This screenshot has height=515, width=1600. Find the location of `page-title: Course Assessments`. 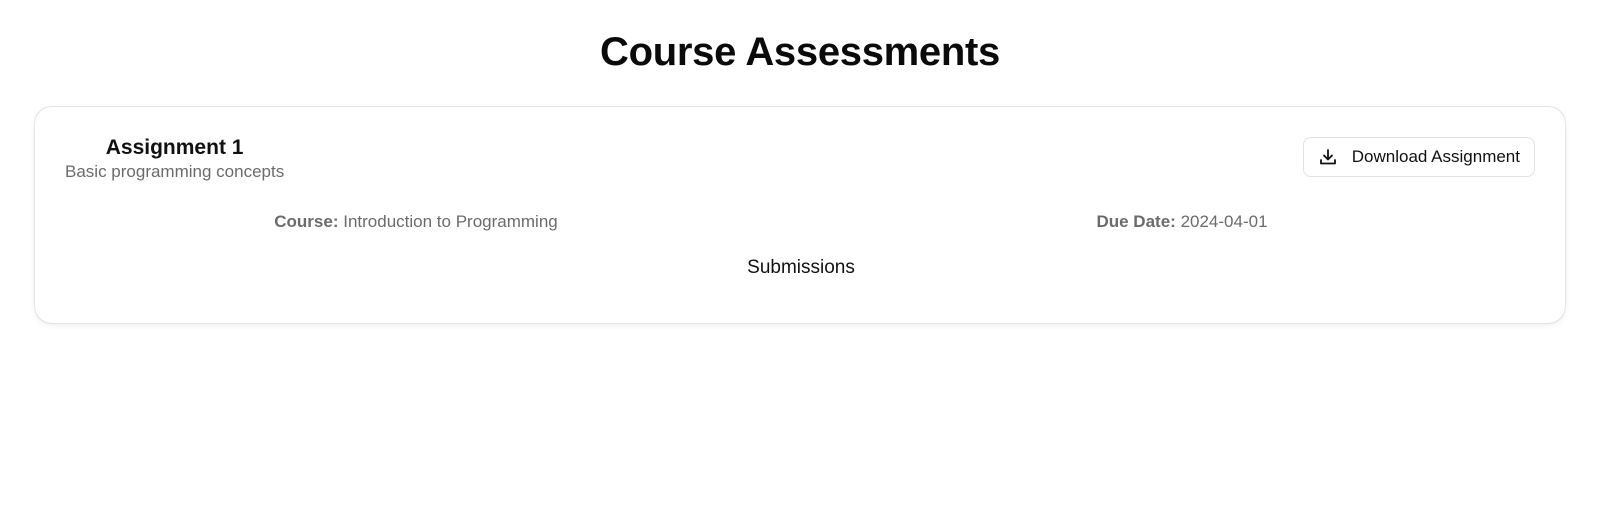

page-title: Course Assessments is located at coordinates (800, 52).